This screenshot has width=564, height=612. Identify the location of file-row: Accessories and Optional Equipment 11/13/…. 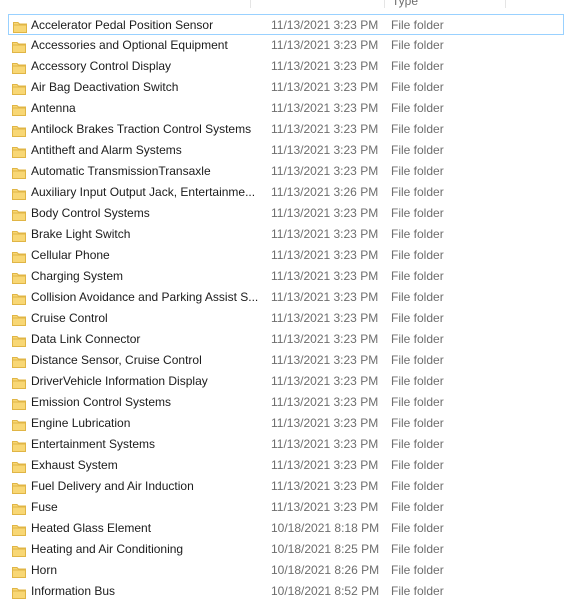
(282, 45).